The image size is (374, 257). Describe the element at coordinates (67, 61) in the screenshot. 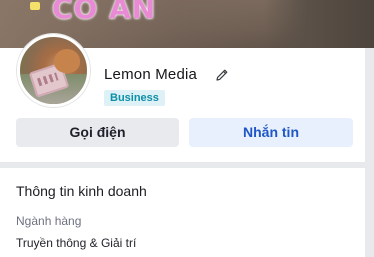

I see `avatar-dog` at that location.